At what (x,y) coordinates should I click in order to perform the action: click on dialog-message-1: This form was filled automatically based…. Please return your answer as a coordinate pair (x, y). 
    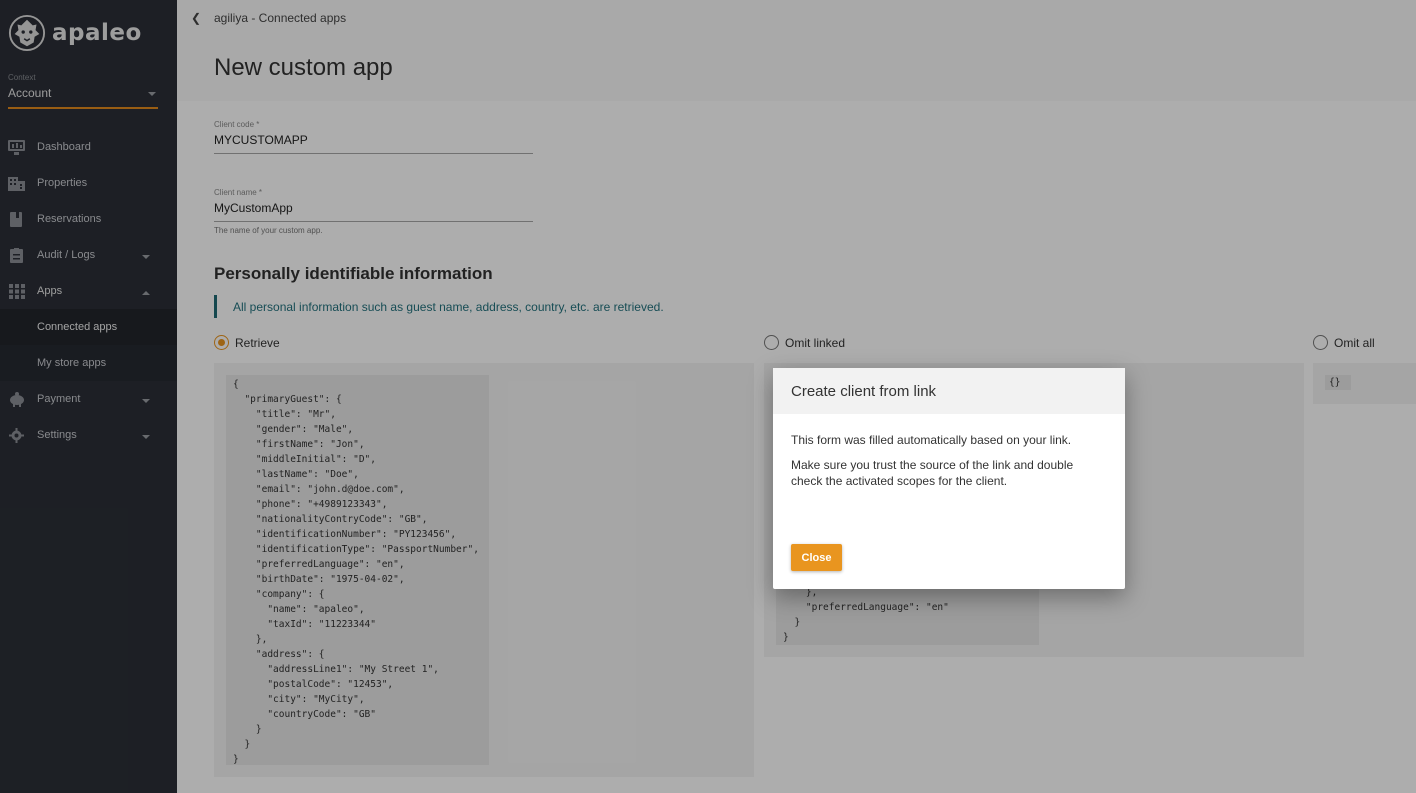
    Looking at the image, I should click on (931, 440).